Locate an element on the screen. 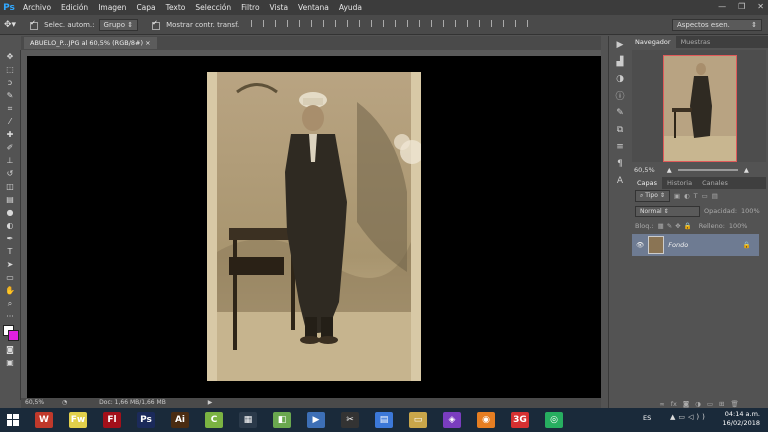 This screenshot has width=768, height=432. brush-tool-icon: ✐ is located at coordinates (10, 147).